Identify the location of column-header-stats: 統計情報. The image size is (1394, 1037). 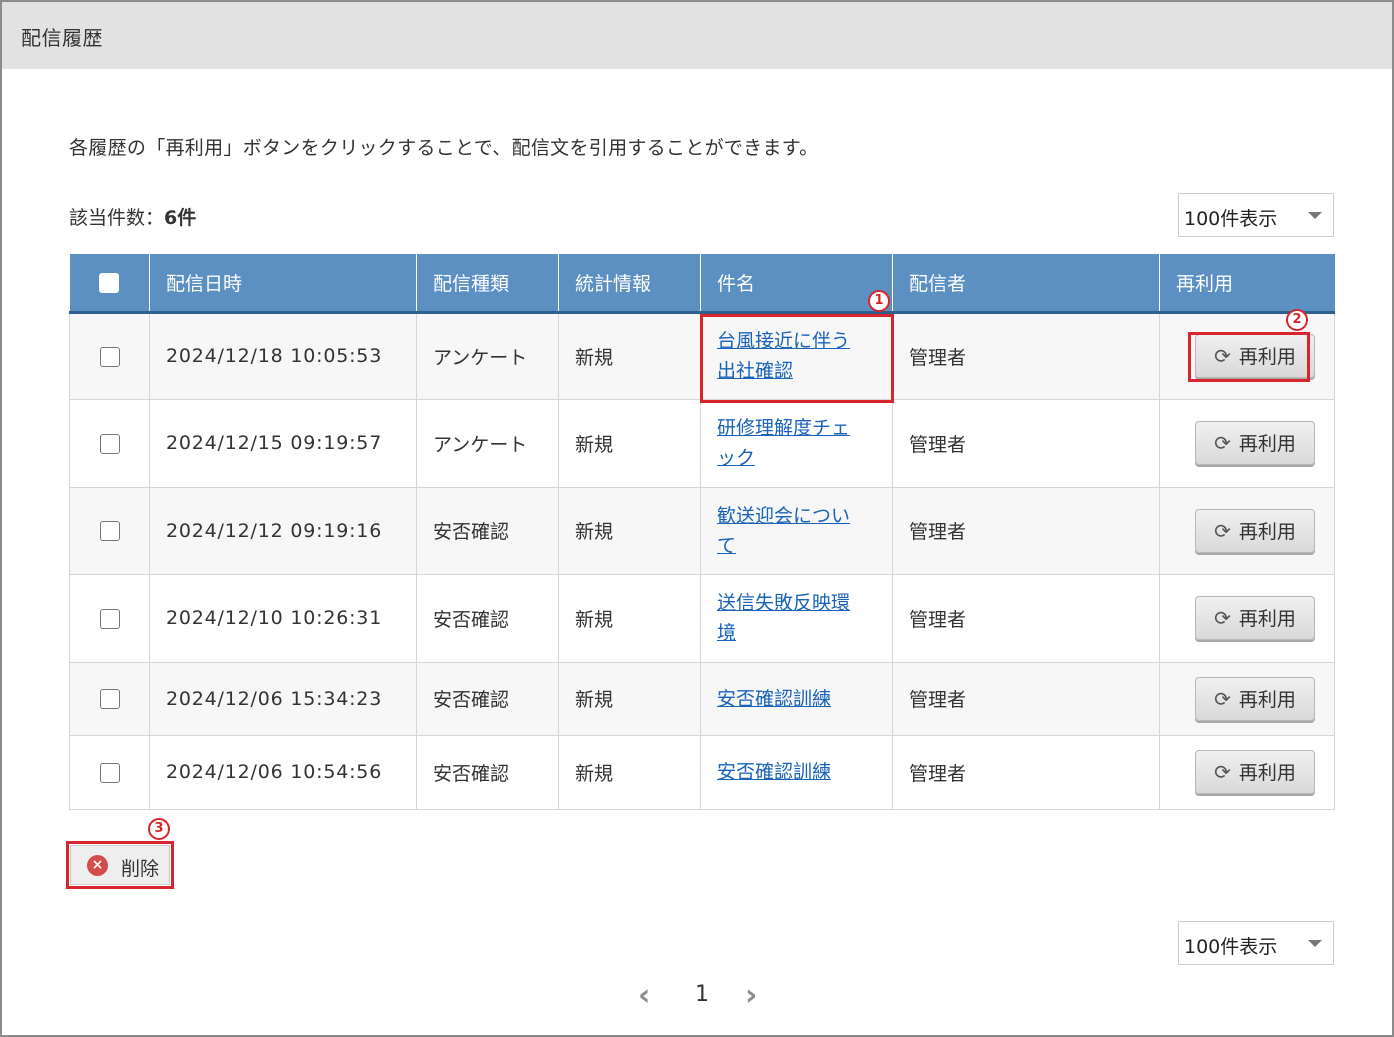
(629, 284).